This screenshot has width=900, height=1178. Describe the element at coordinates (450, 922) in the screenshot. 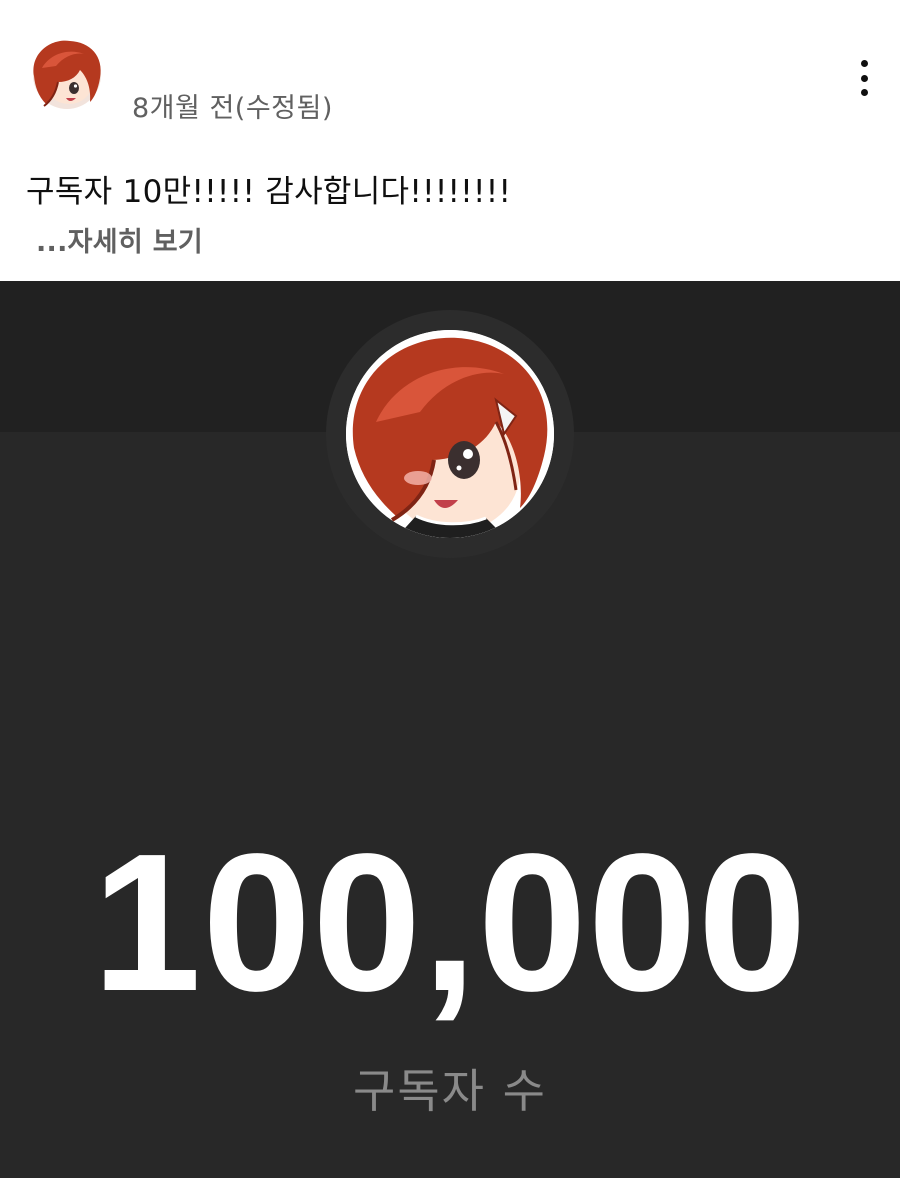

I see `subscriber-count: 100,000` at that location.